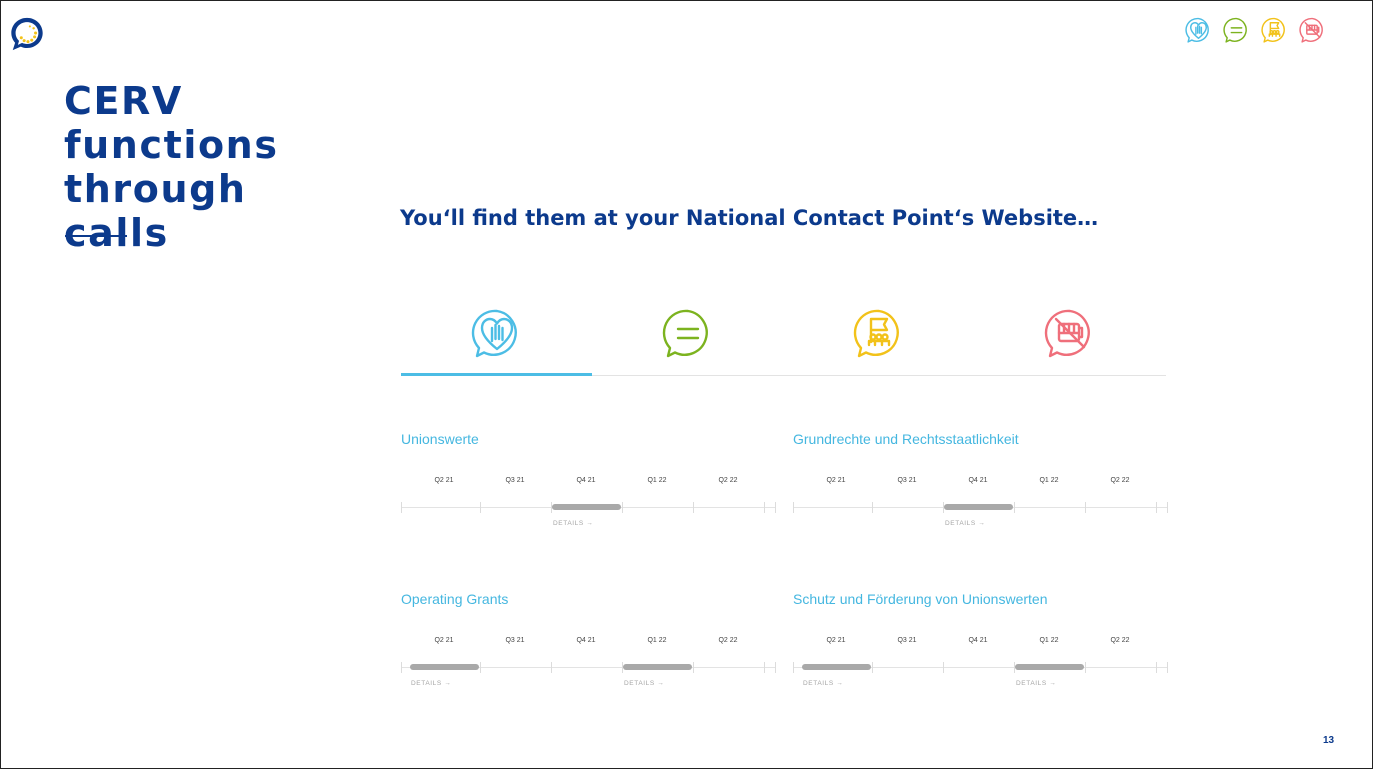 The width and height of the screenshot is (1373, 769). Describe the element at coordinates (496, 374) in the screenshot. I see `active-tab-indicator` at that location.